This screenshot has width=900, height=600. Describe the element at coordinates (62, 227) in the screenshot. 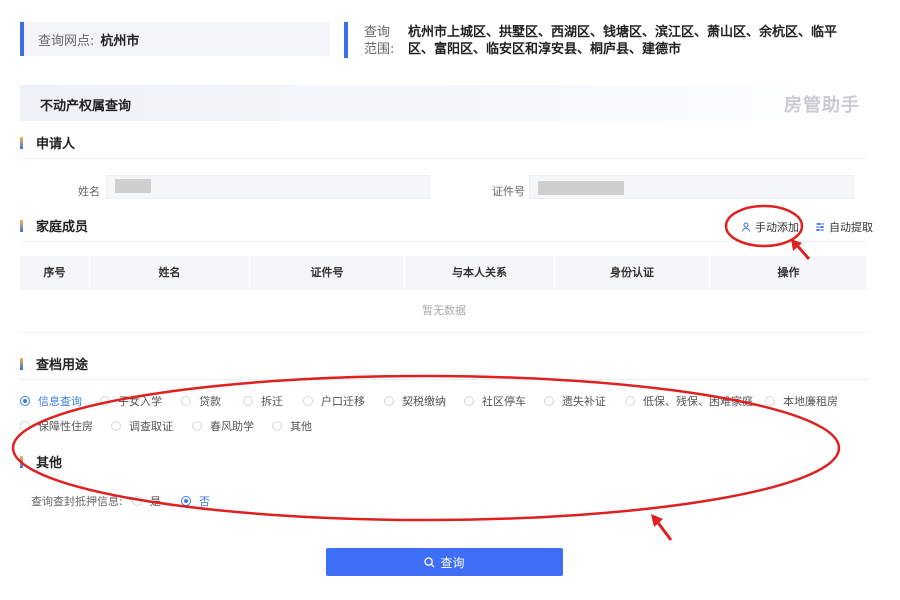

I see `section-title-family: 家庭成员` at that location.